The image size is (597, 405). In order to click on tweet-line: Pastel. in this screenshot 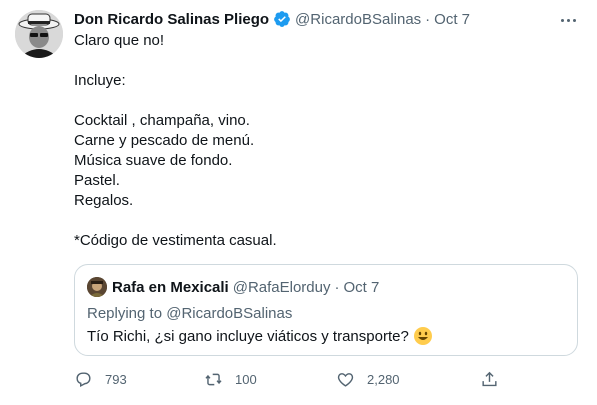, I will do `click(97, 180)`.